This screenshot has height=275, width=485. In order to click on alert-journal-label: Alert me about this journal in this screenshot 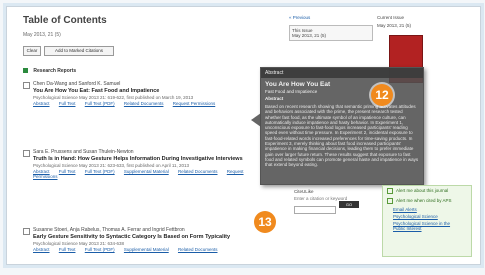, I will do `click(422, 191)`.